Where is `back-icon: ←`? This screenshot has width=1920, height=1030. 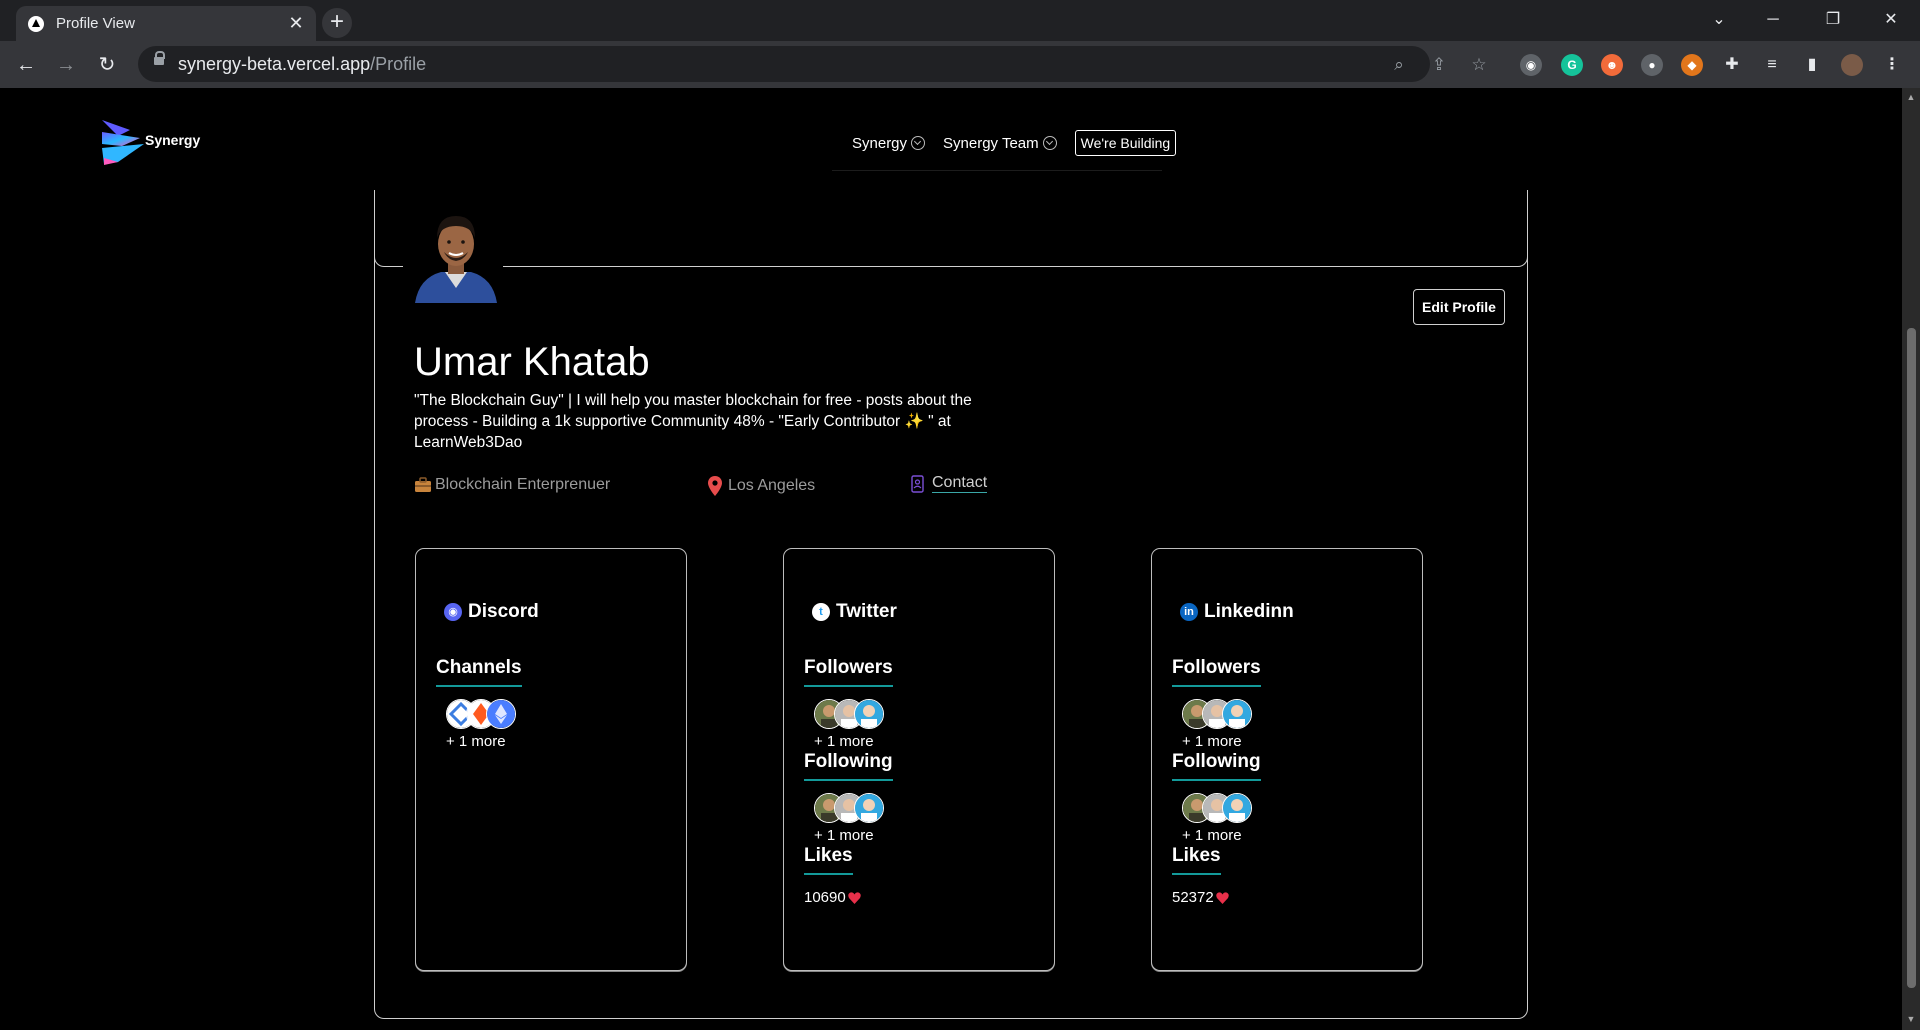 back-icon: ← is located at coordinates (26, 65).